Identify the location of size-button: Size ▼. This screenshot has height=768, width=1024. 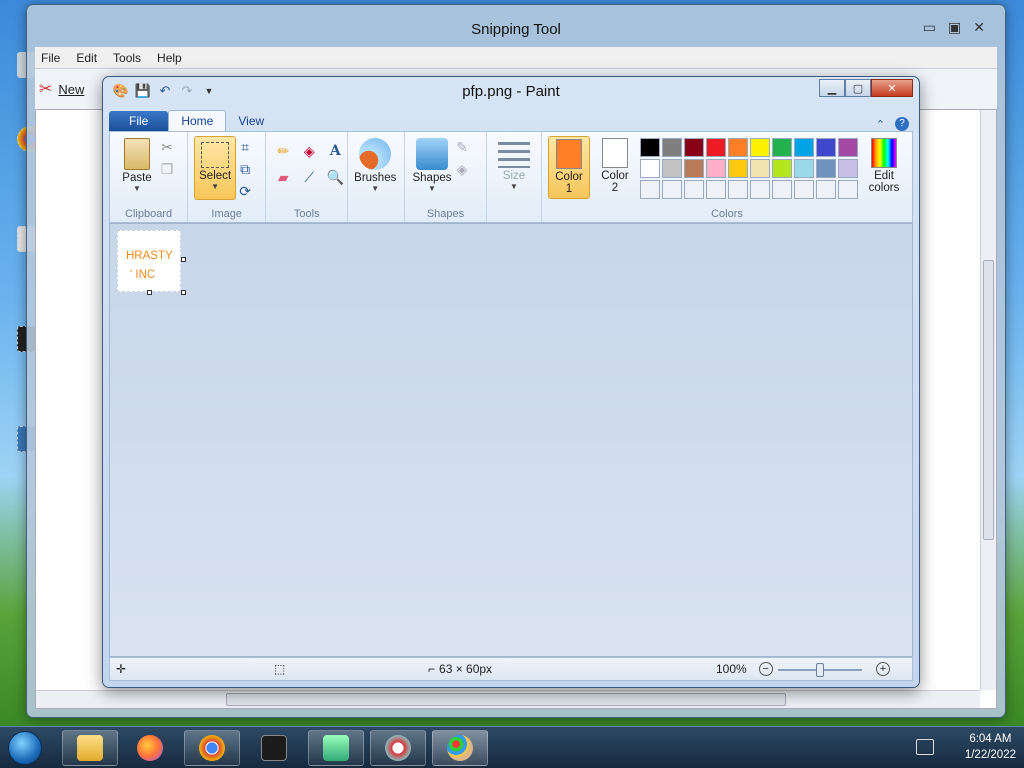
(514, 164).